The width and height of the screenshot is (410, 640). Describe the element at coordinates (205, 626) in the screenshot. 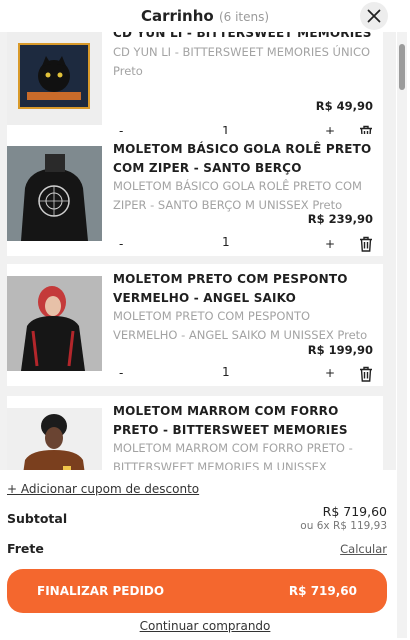

I see `continue-shopping-link: Continuar comprando` at that location.